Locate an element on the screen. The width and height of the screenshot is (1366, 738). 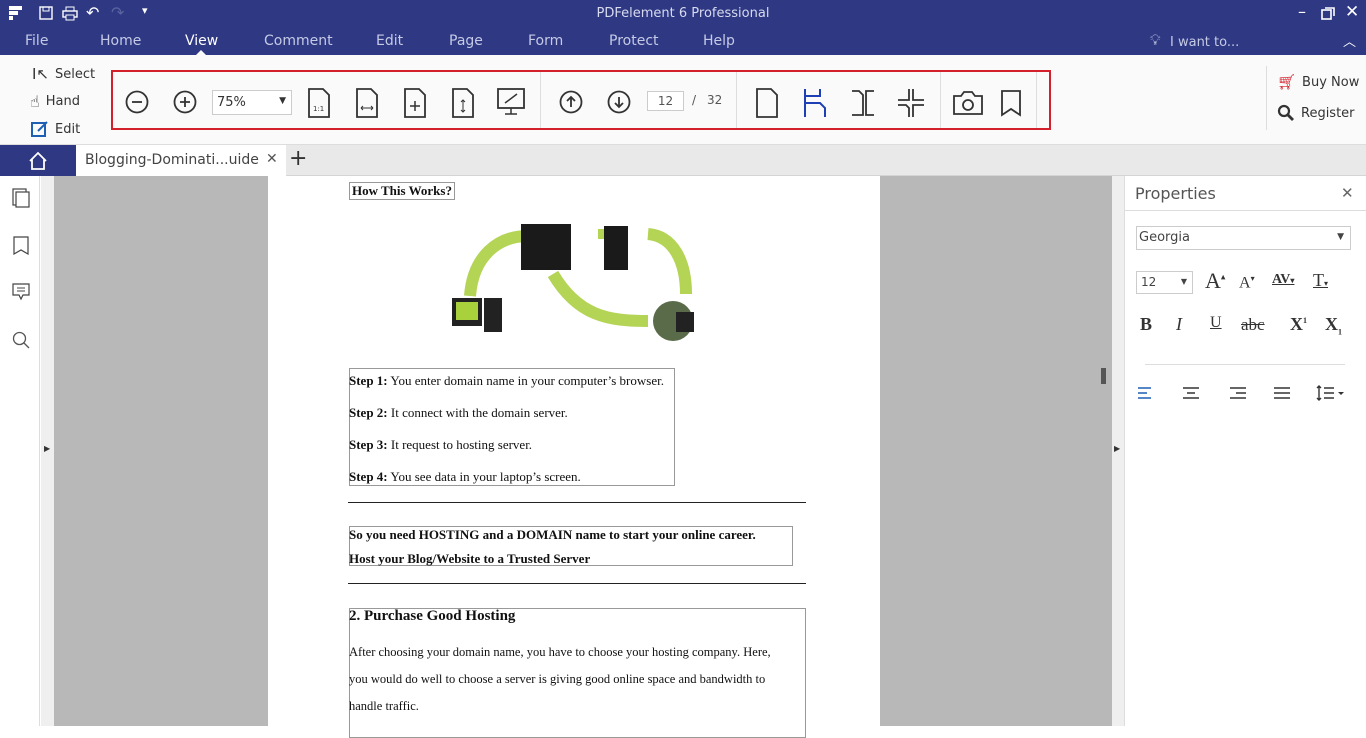
subscript-button: X1 is located at coordinates (1333, 325).